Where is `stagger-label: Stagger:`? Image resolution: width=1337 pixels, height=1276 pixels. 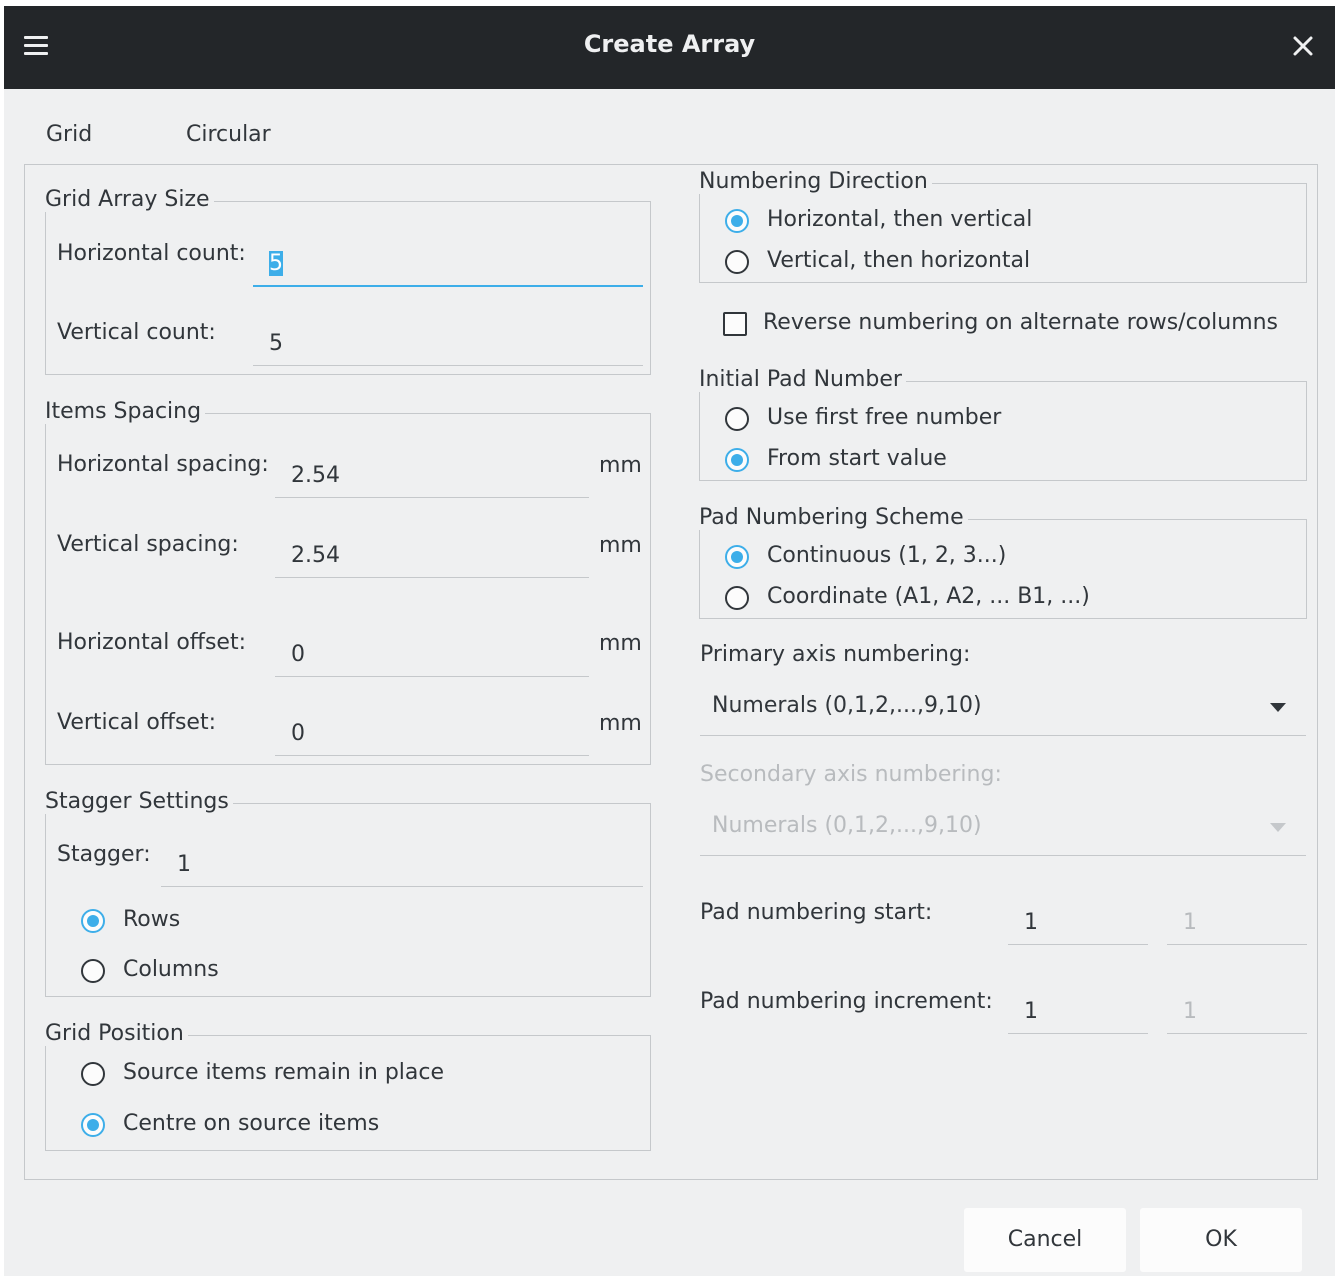 stagger-label: Stagger: is located at coordinates (104, 854).